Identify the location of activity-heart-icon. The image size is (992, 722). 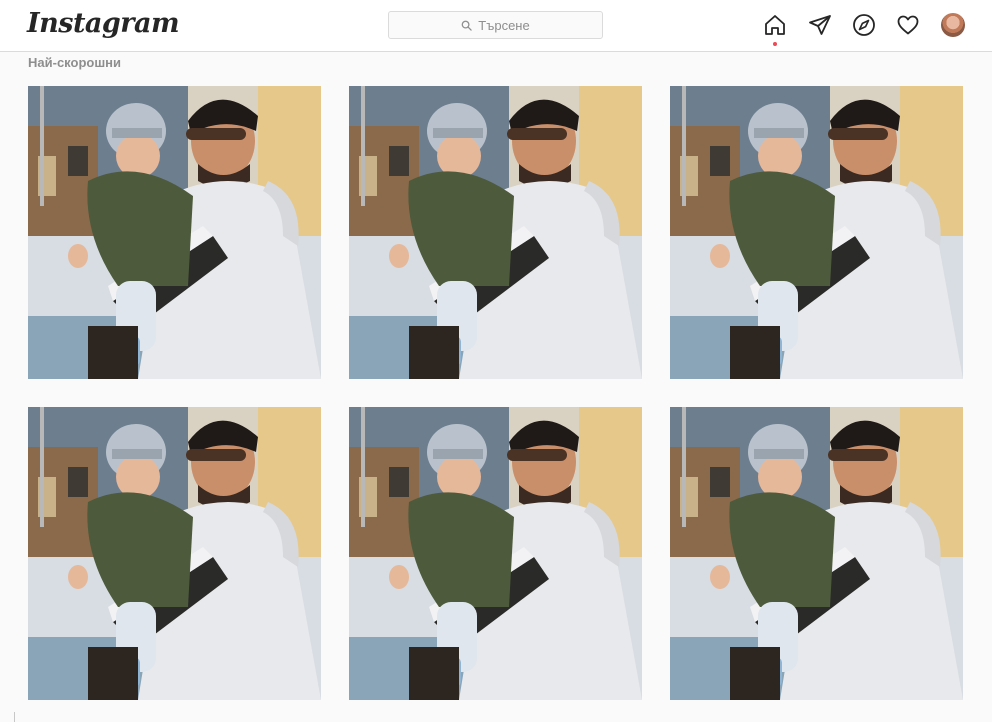
(908, 25).